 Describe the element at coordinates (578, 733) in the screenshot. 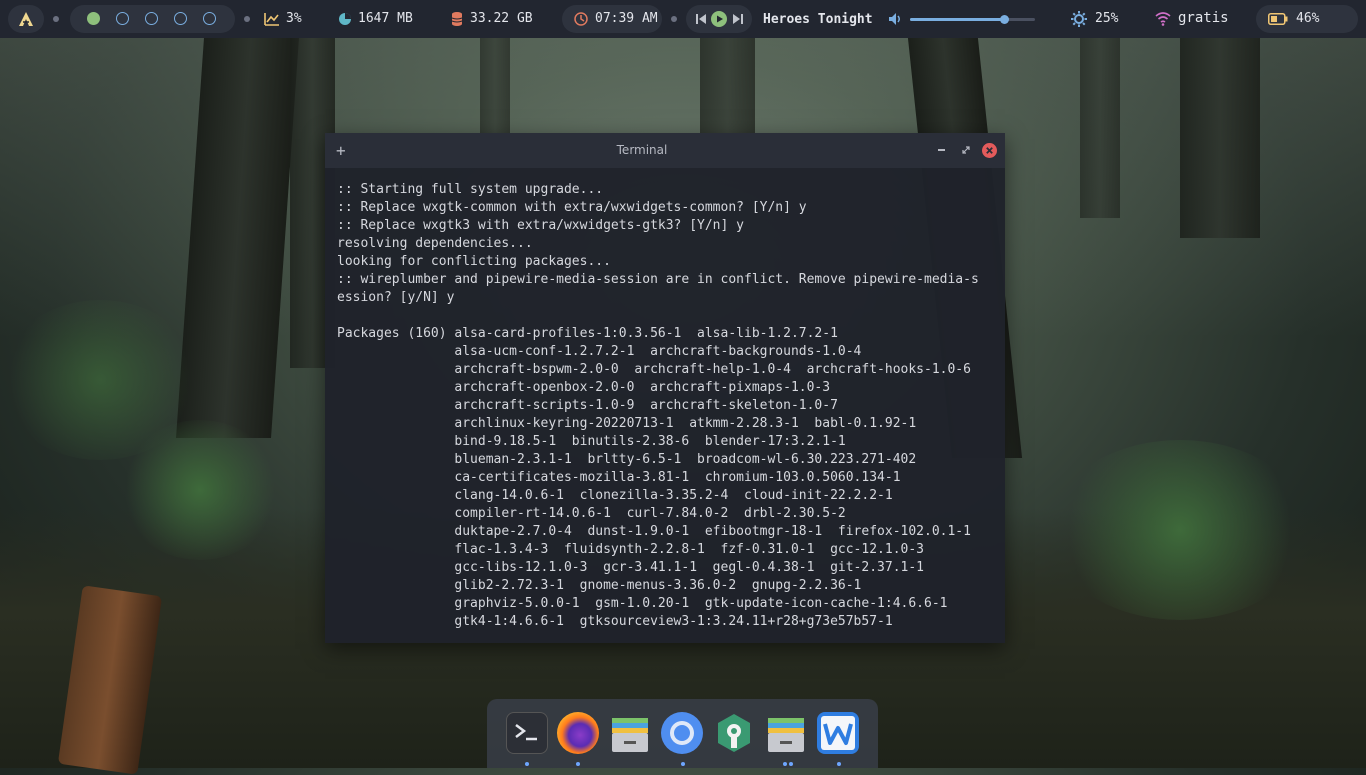

I see `firefox-icon` at that location.